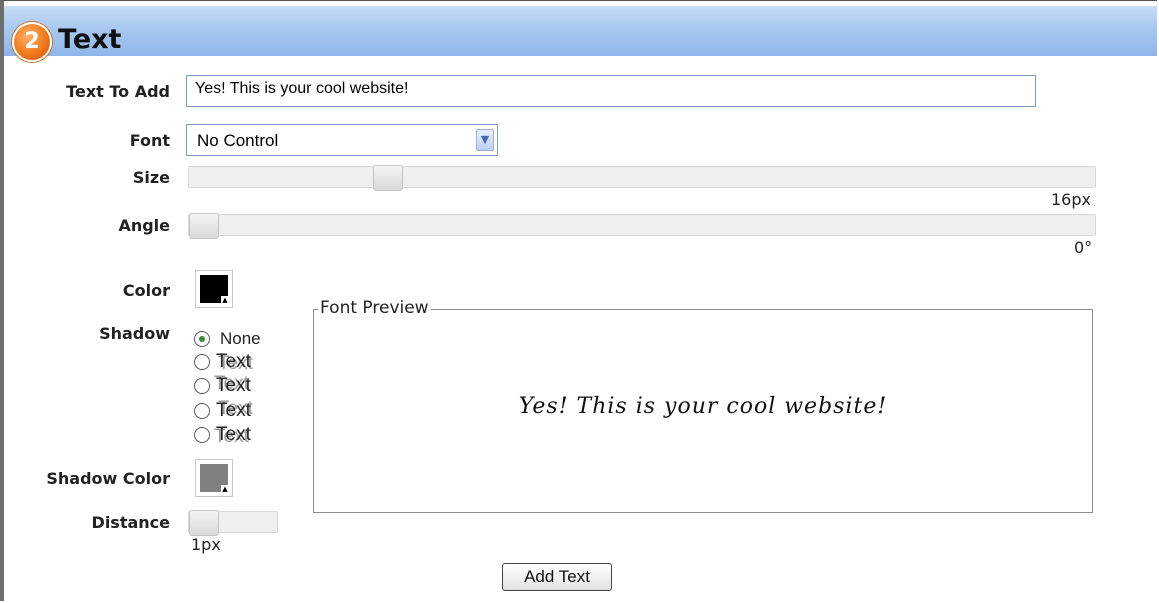 This screenshot has height=603, width=1159. Describe the element at coordinates (485, 140) in the screenshot. I see `chevron-down-icon: ▼` at that location.